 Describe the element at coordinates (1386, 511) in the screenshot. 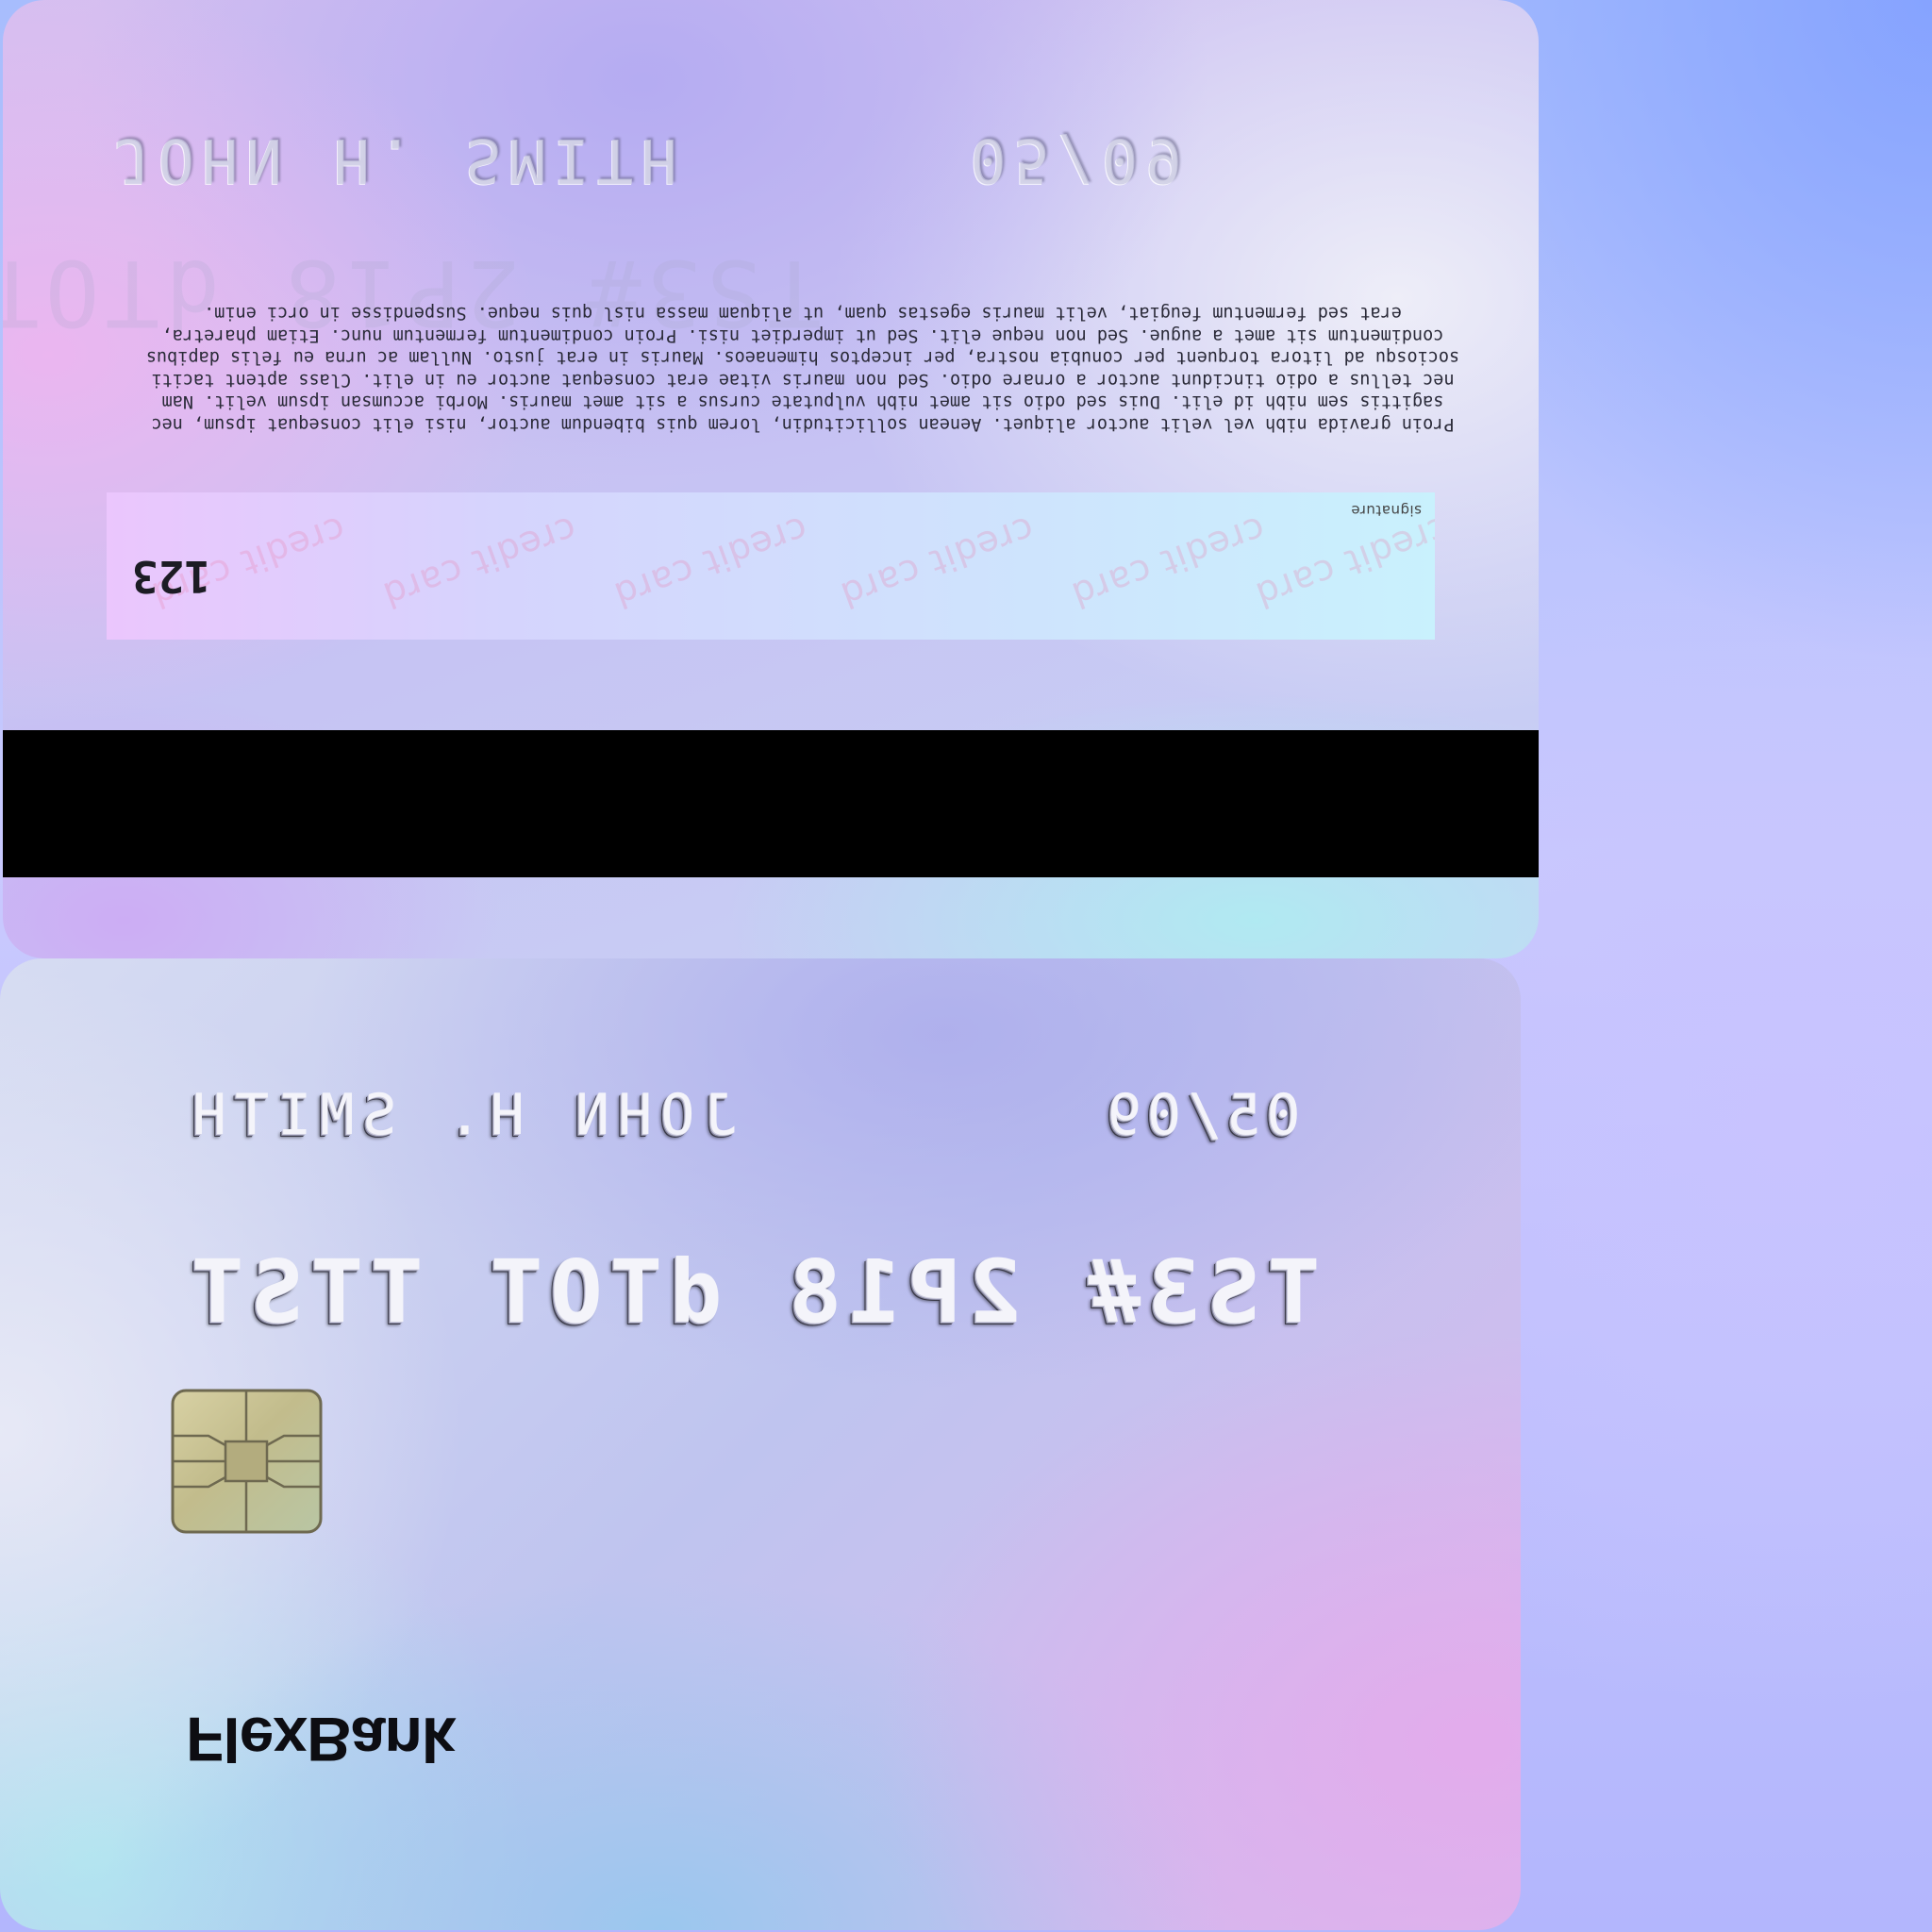

I see `signature-label: signature` at that location.